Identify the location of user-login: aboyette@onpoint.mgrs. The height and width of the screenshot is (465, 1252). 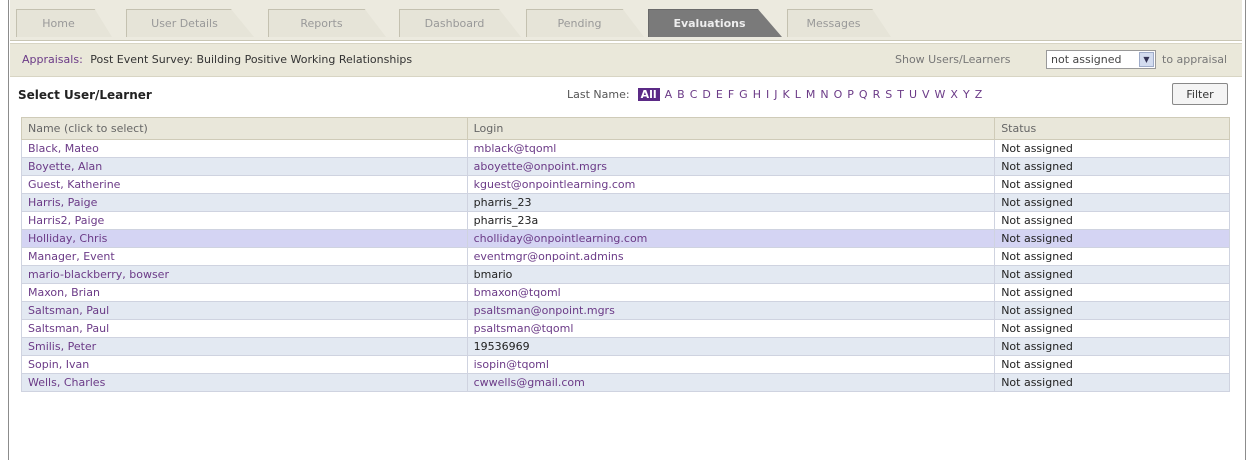
(731, 166).